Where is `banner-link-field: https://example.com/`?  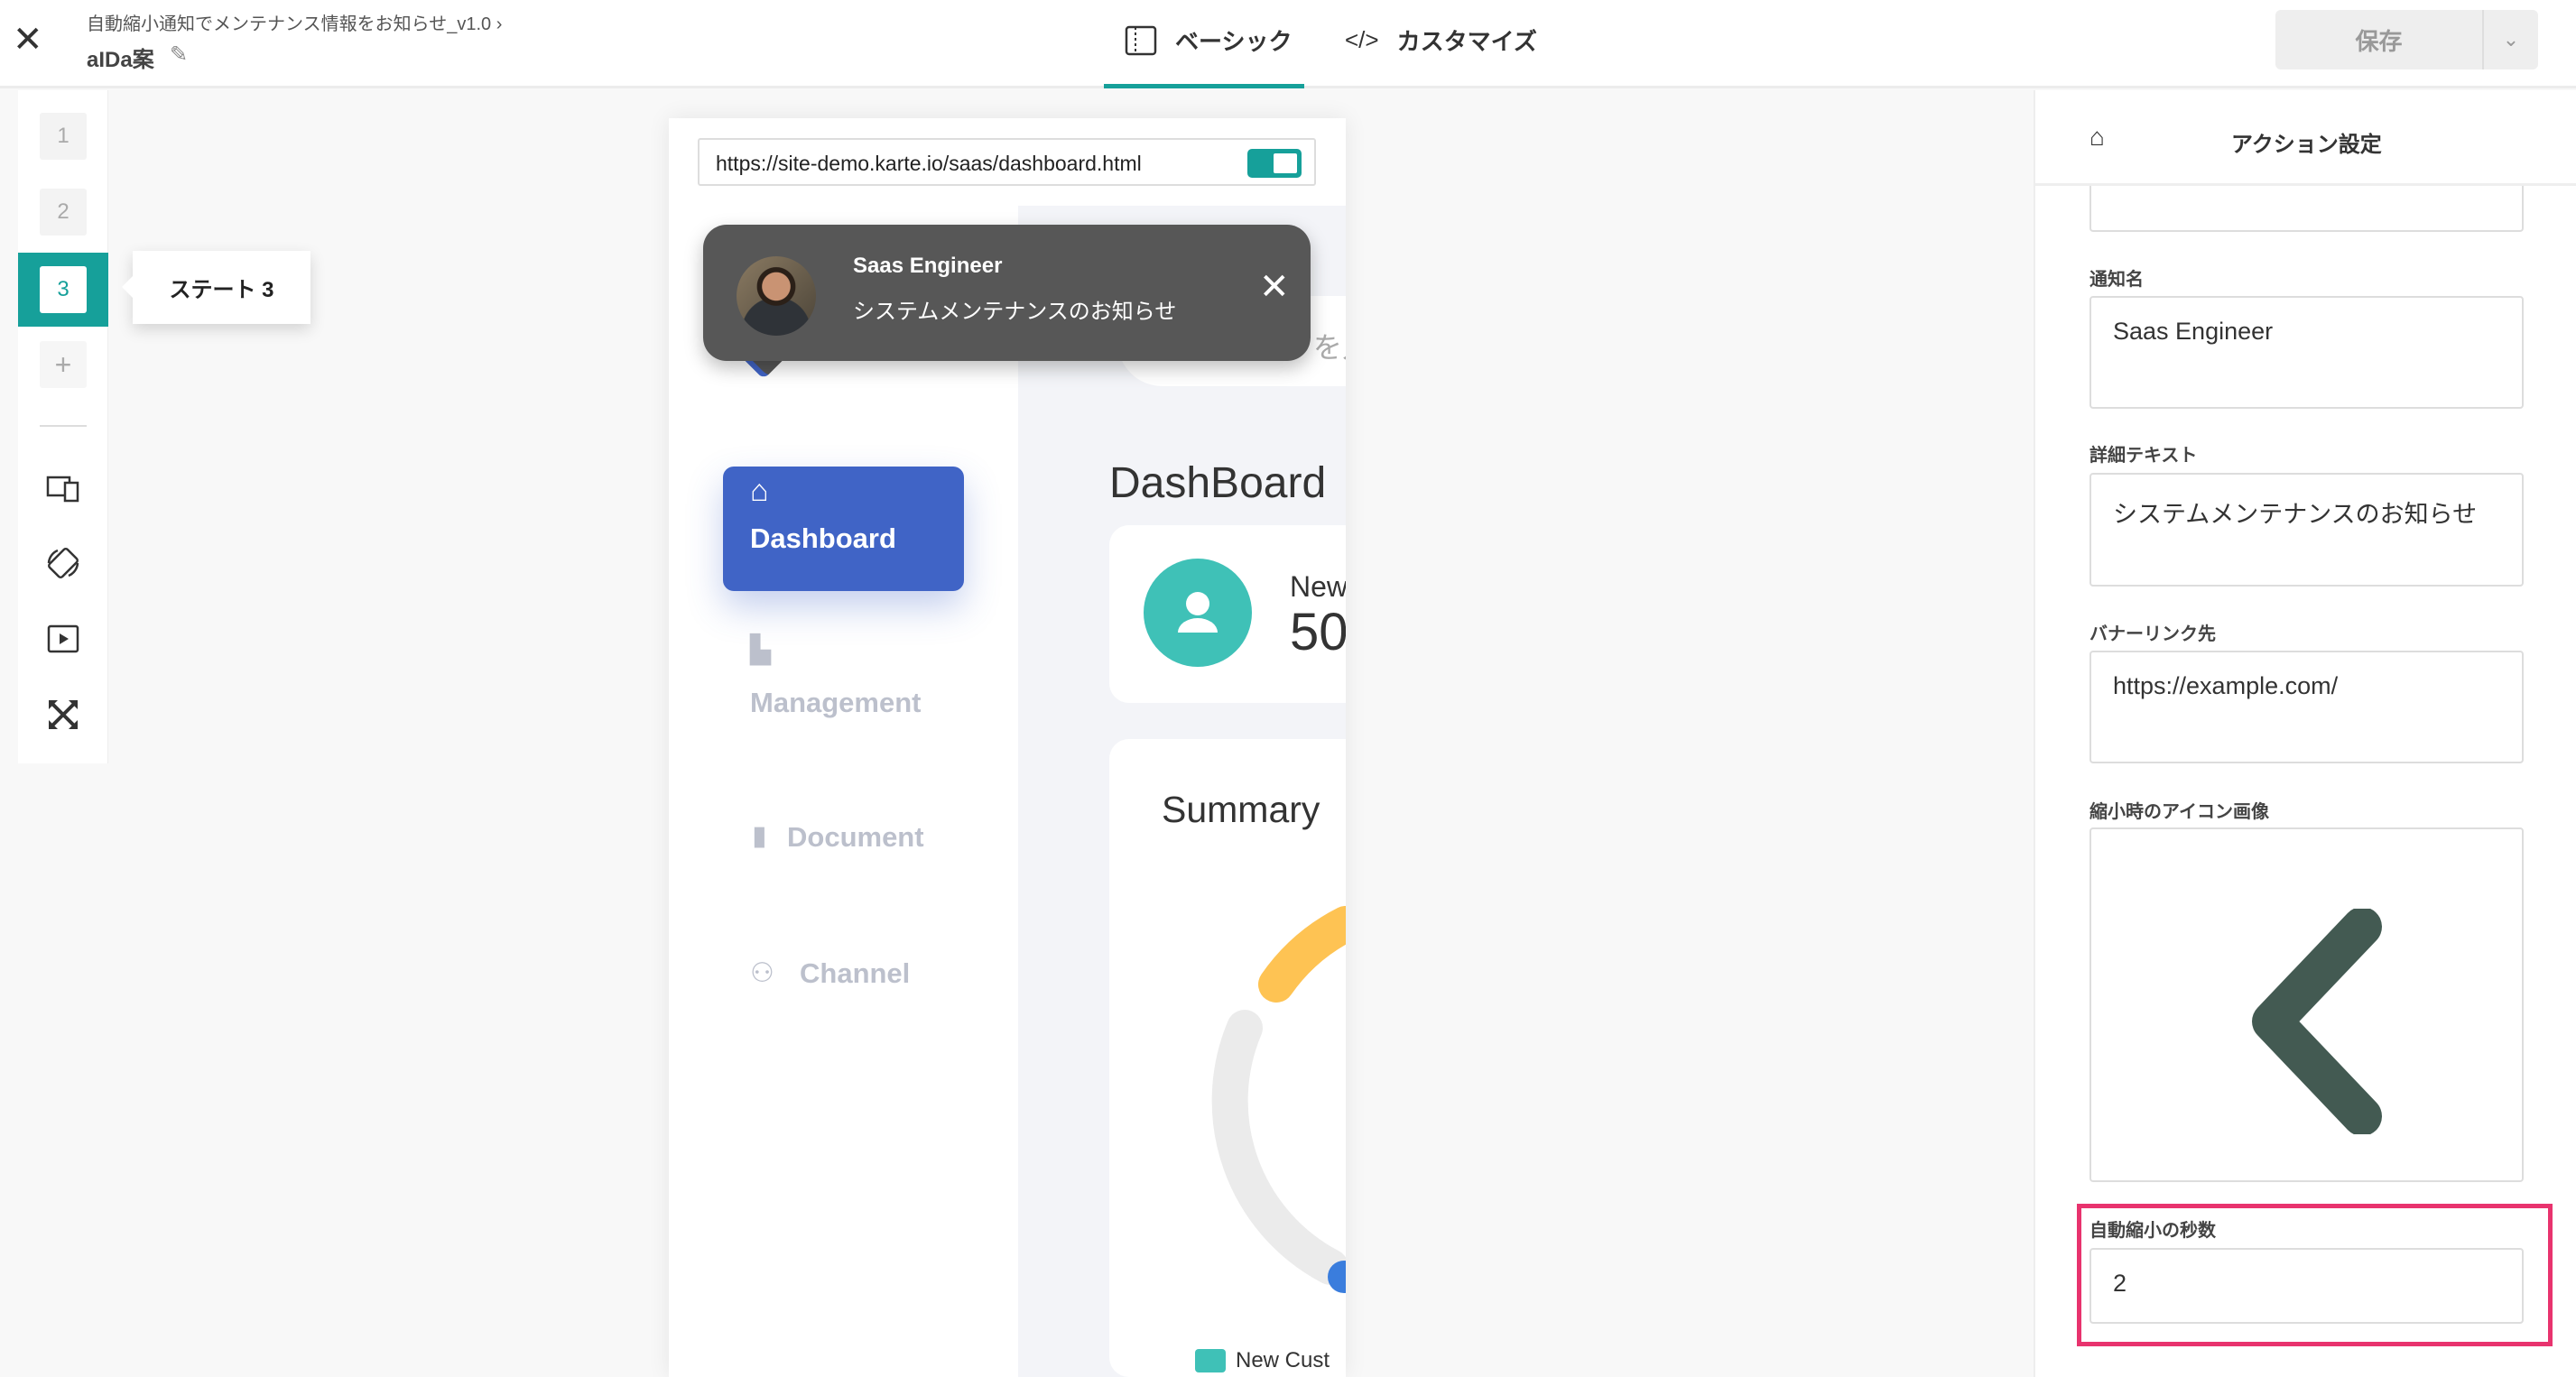 banner-link-field: https://example.com/ is located at coordinates (2307, 707).